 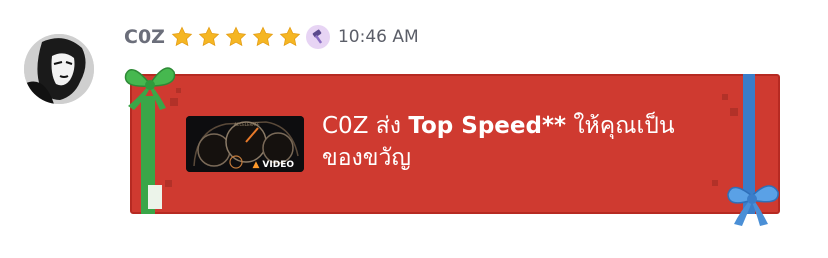 I want to click on svg-text: ACCELERATE, so click(x=247, y=124).